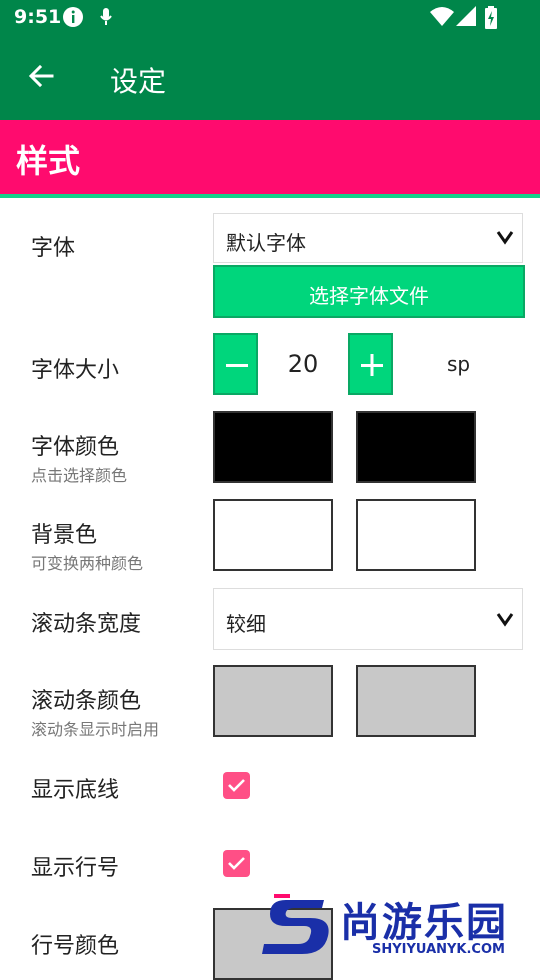  I want to click on info-icon, so click(73, 19).